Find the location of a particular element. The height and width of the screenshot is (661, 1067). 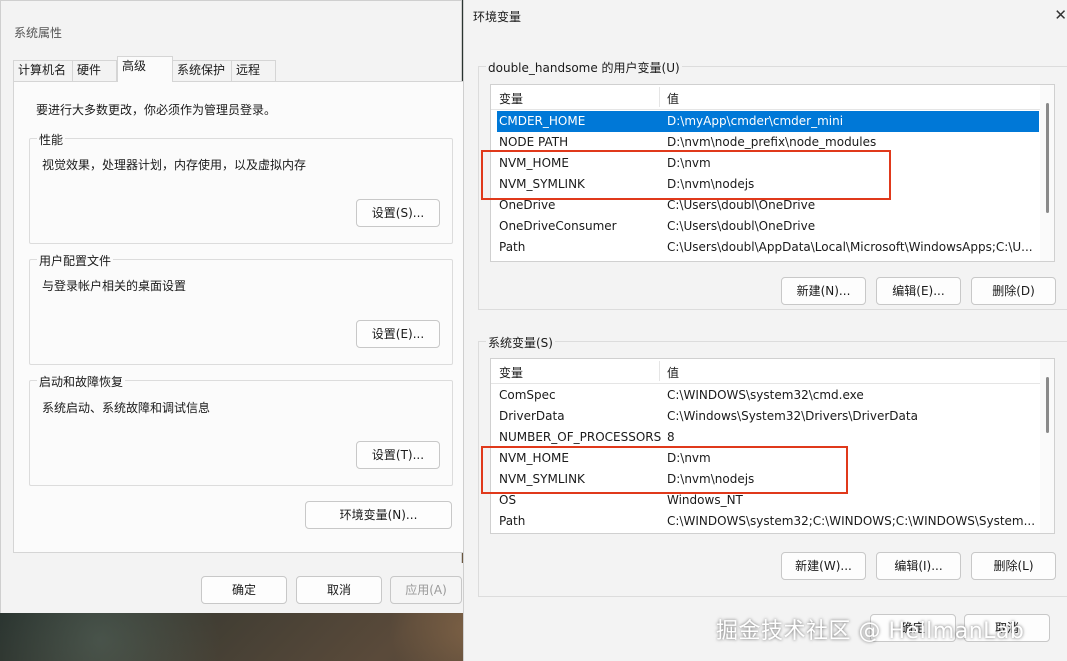

startup-recovery-group is located at coordinates (241, 433).